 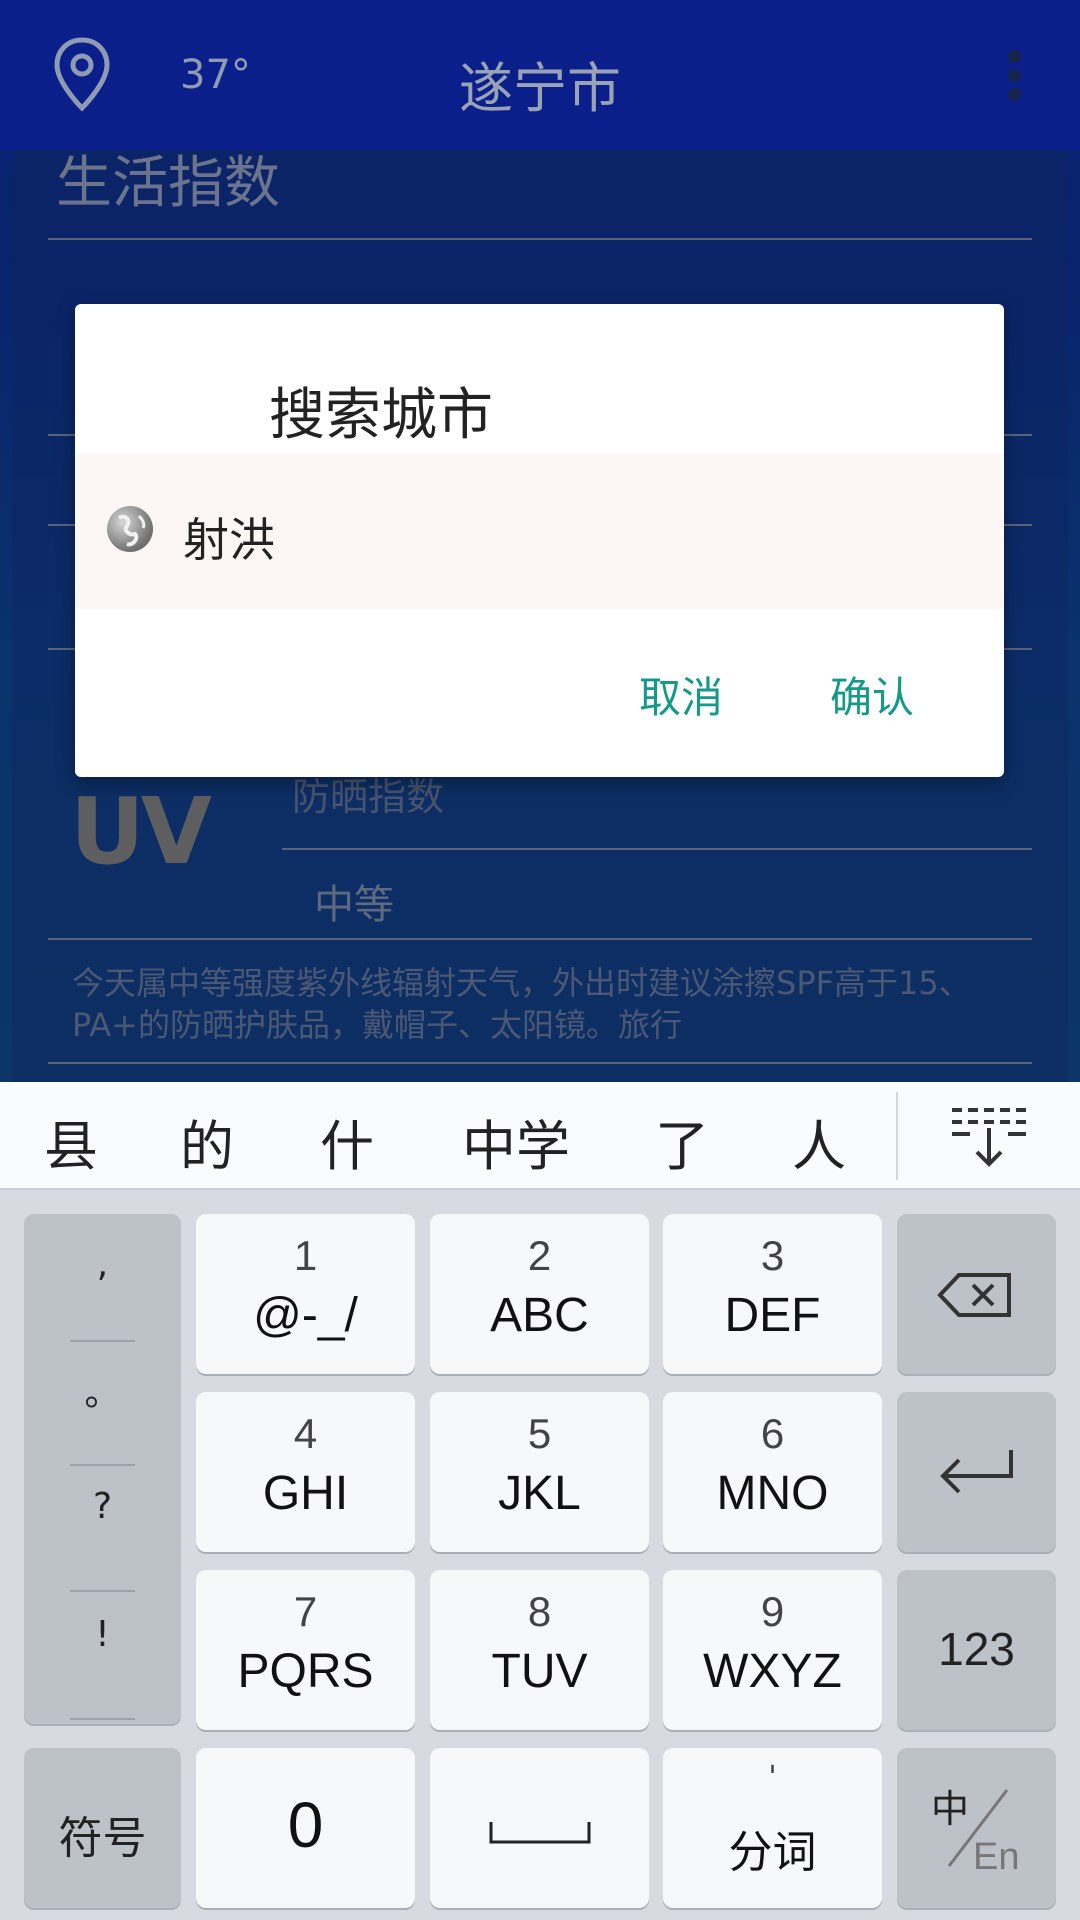 I want to click on numeric-key: 123, so click(x=976, y=1650).